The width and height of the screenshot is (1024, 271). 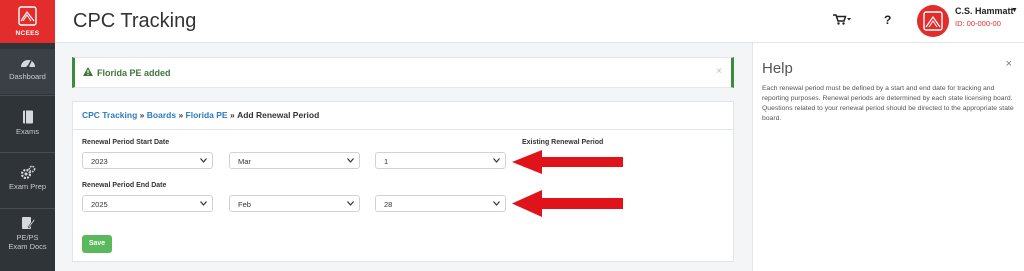 What do you see at coordinates (109, 115) in the screenshot?
I see `breadcrumb-link-cpc-tracking: CPC Tracking` at bounding box center [109, 115].